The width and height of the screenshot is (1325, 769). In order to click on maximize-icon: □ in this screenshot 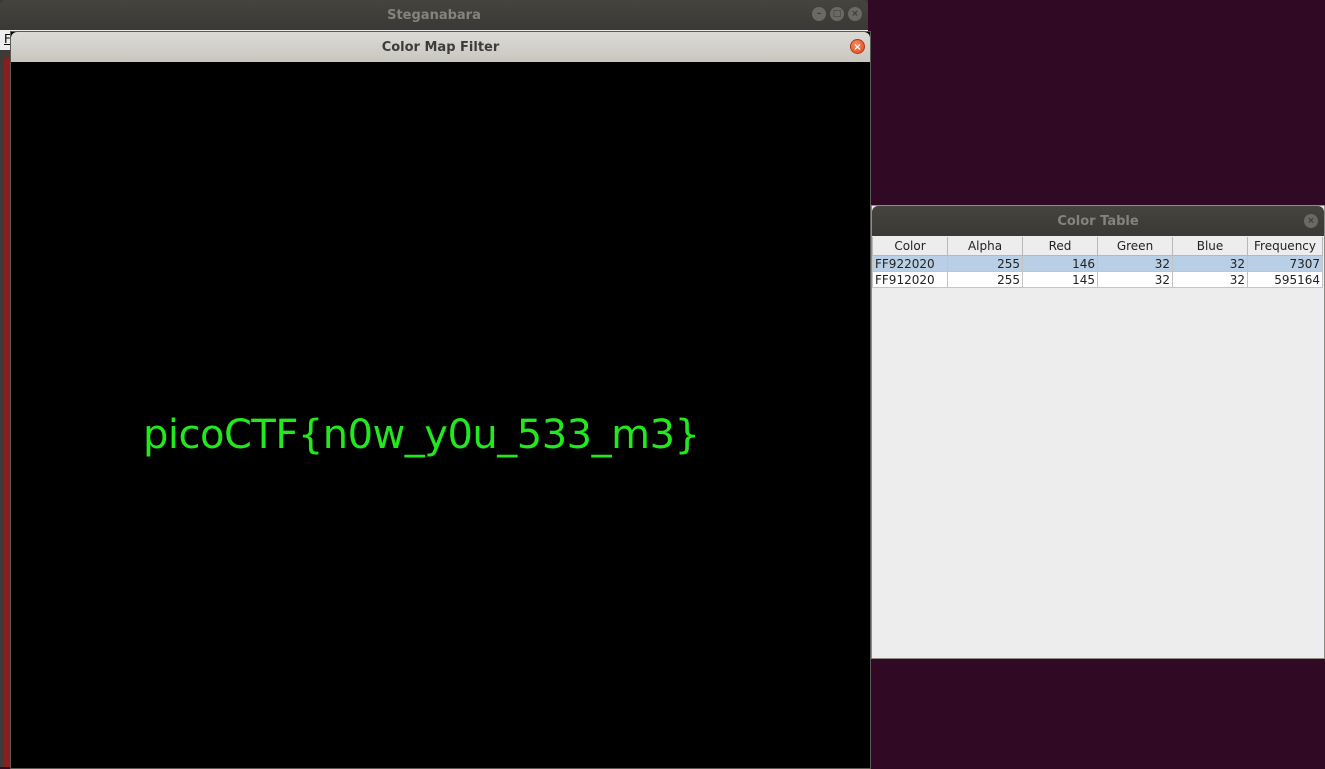, I will do `click(837, 14)`.